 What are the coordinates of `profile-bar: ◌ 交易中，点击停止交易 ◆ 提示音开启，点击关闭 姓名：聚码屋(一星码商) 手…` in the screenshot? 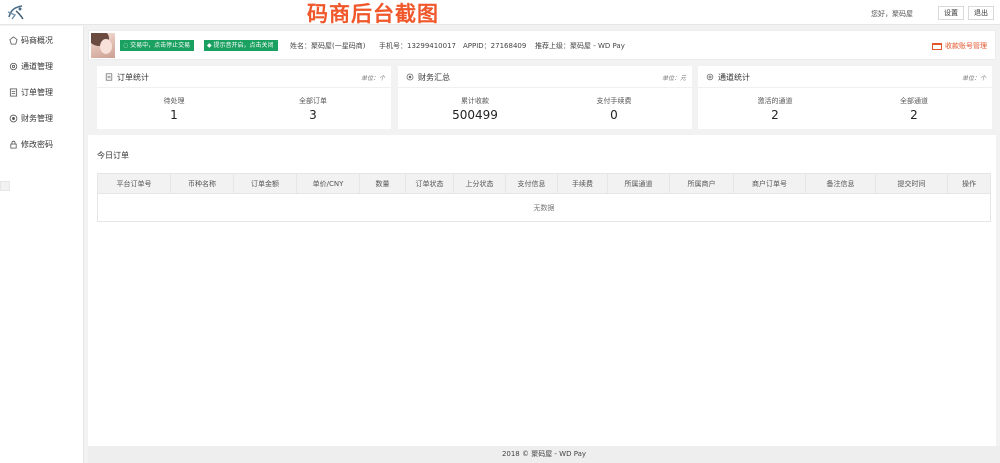 It's located at (542, 45).